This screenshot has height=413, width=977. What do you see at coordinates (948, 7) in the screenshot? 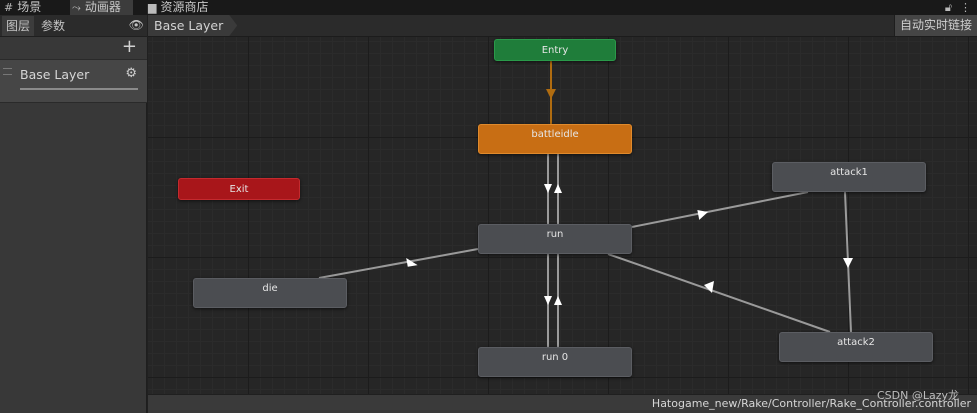
I see `lock-icon: 🔓︎` at bounding box center [948, 7].